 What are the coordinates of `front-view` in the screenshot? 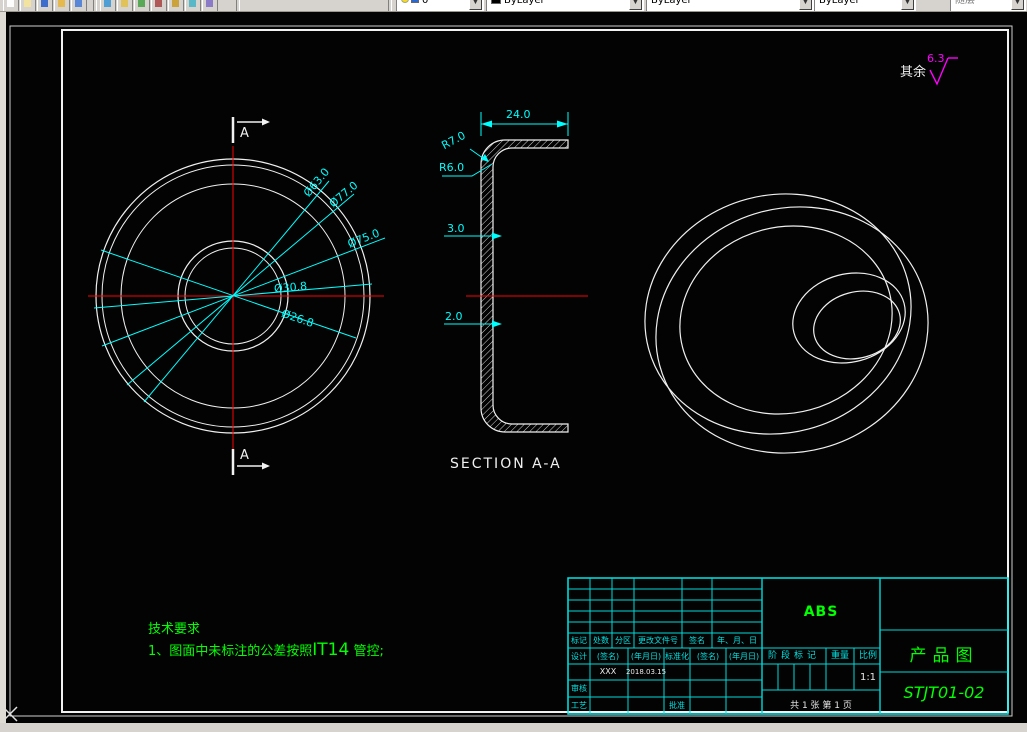 It's located at (237, 296).